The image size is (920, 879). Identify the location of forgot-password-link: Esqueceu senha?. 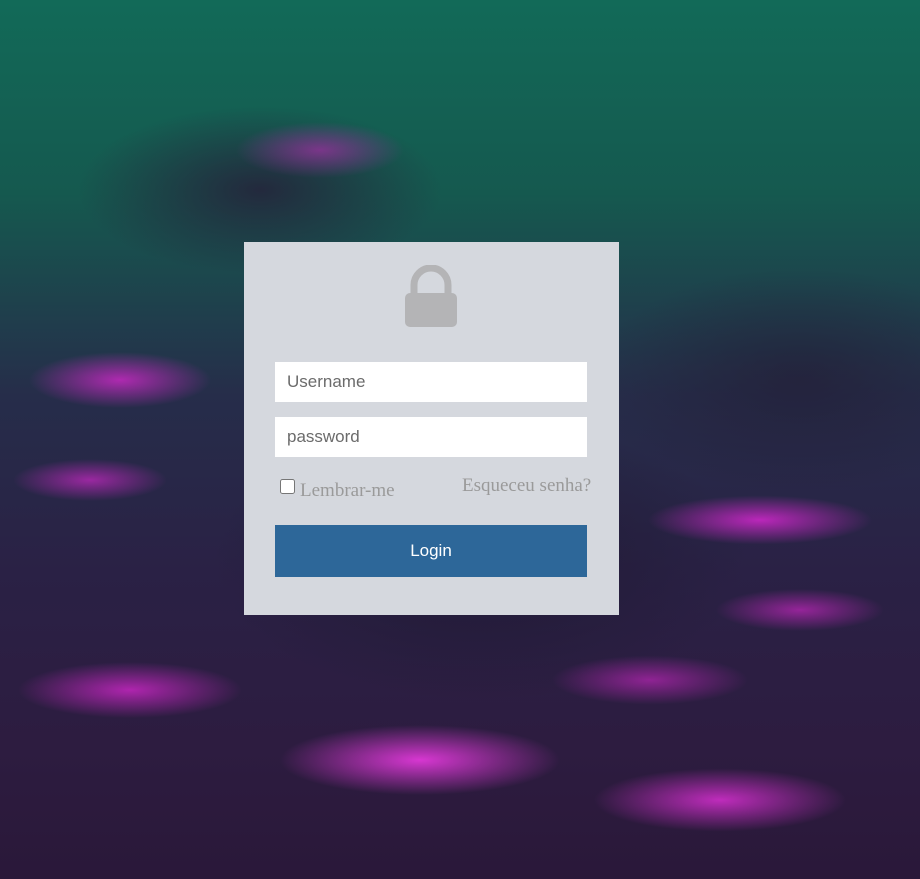
(526, 486).